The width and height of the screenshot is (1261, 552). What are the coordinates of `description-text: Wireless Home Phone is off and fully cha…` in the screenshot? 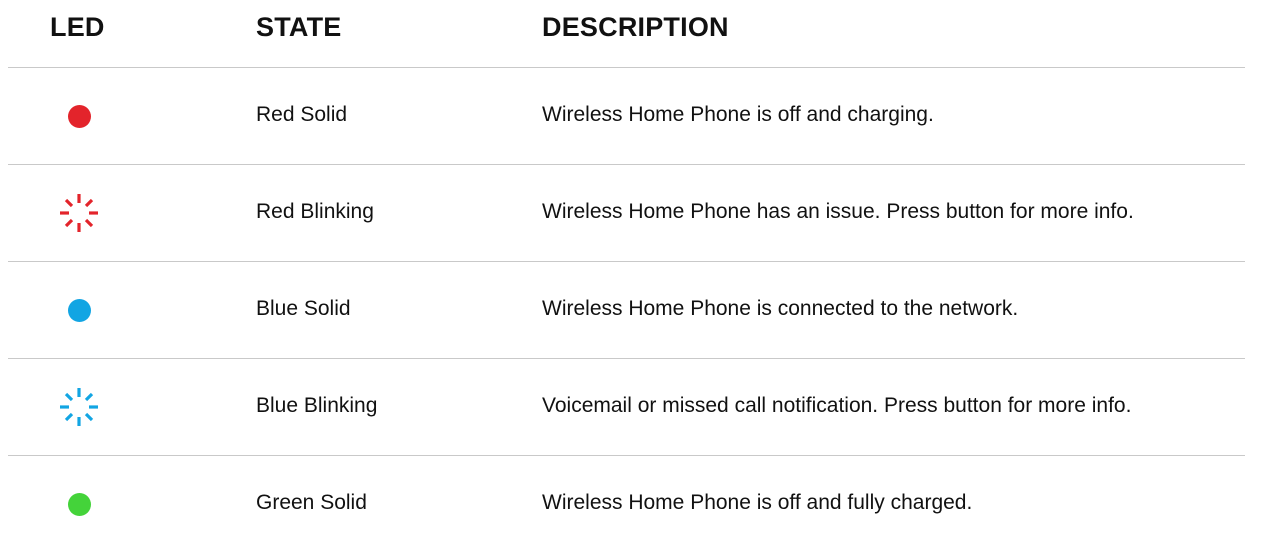 It's located at (757, 502).